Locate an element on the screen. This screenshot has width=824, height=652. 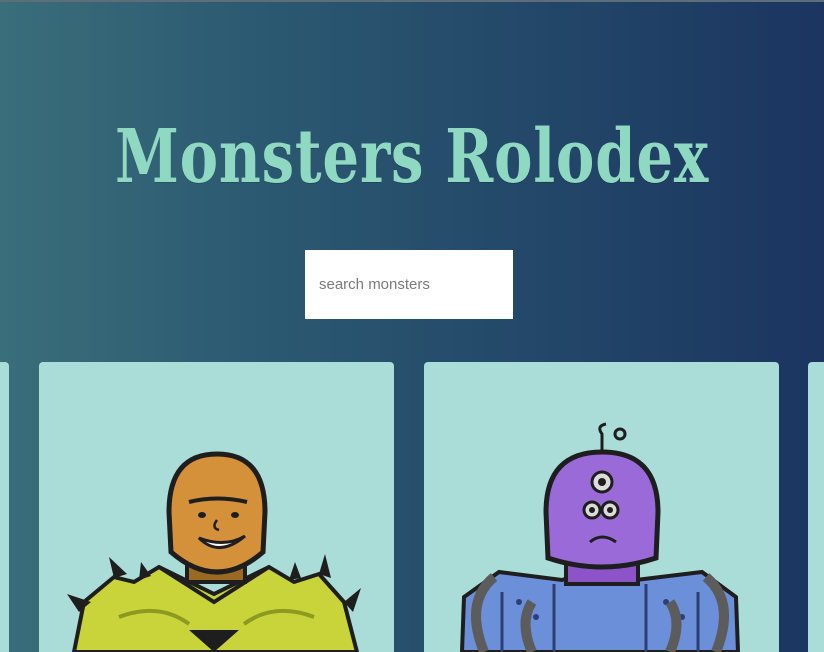
yellow-armored-monster-avatar is located at coordinates (214, 551).